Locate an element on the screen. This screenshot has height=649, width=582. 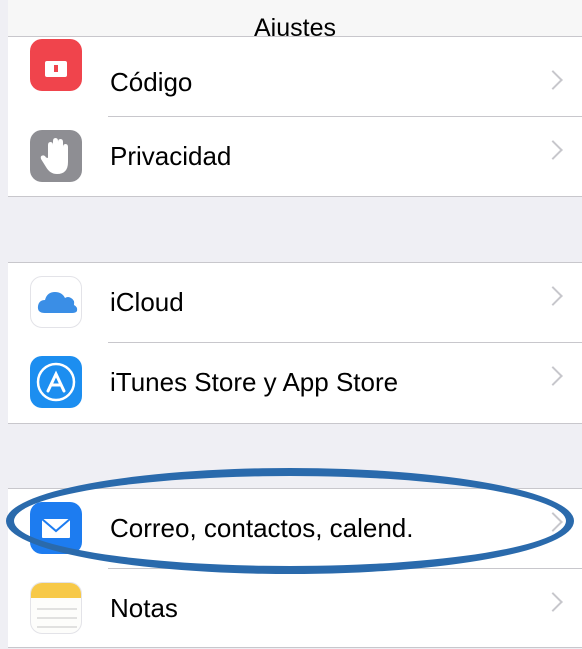
settings-row-privacy: Privacidad is located at coordinates (295, 157).